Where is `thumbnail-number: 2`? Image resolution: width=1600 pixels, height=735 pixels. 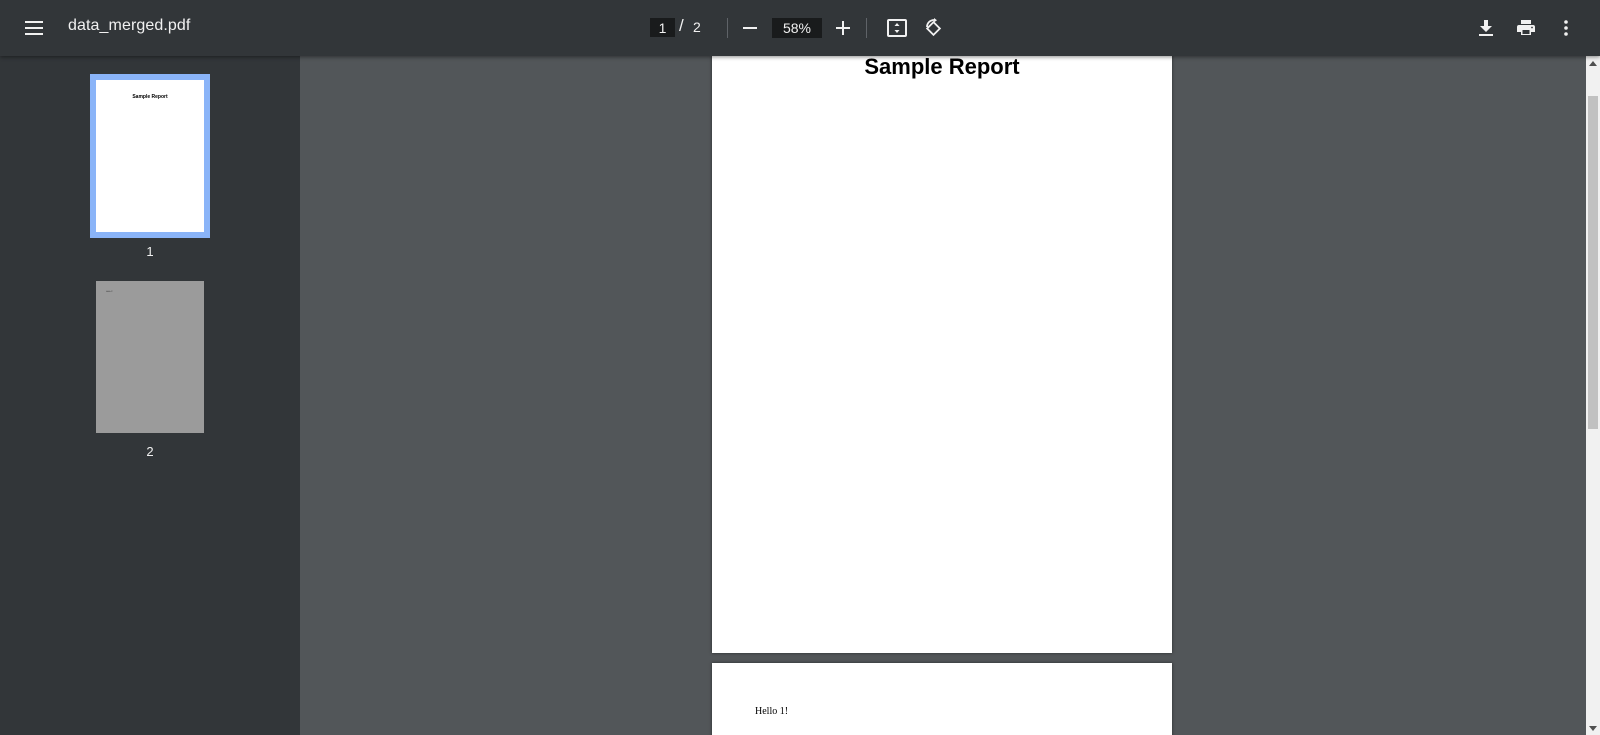 thumbnail-number: 2 is located at coordinates (150, 451).